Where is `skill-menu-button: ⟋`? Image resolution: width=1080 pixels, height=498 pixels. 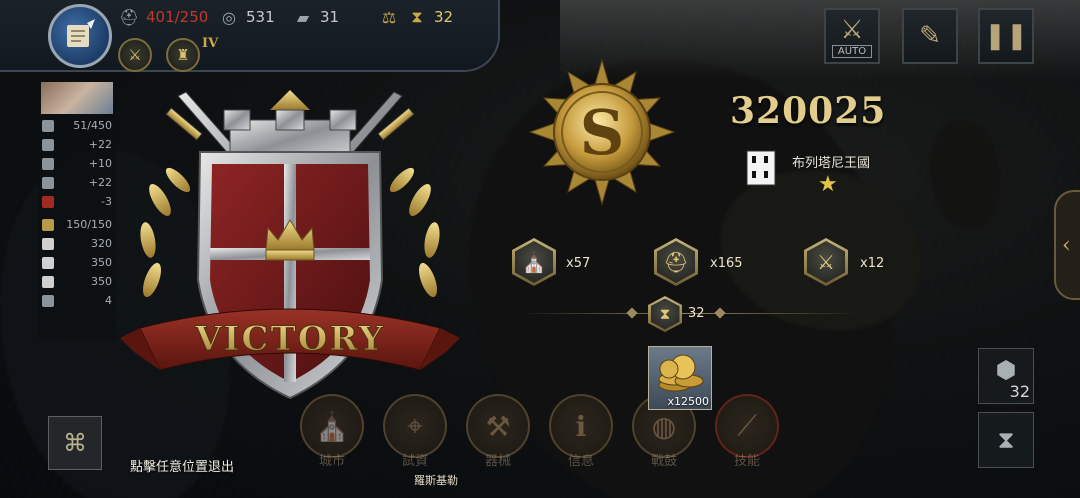 skill-menu-button: ⟋ is located at coordinates (747, 426).